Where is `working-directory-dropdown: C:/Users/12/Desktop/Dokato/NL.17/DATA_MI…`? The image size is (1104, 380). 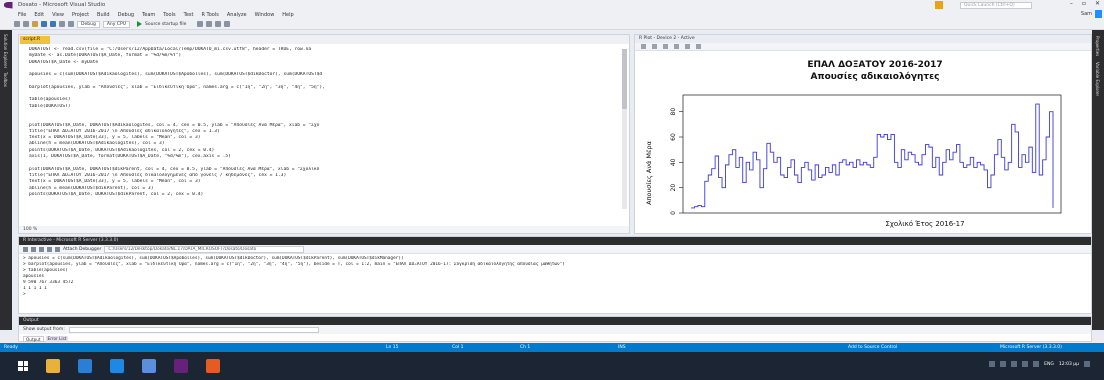
working-directory-dropdown: C:/Users/12/Desktop/Dokato/NL.17/DATA_MI… is located at coordinates (204, 249).